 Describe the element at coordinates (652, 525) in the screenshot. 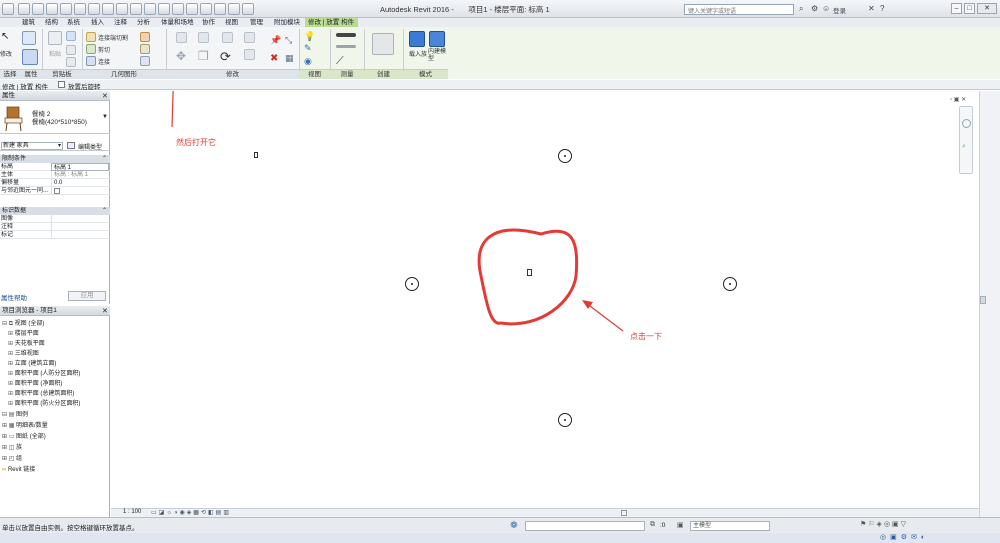

I see `editing-requests-icon: ⧉` at that location.